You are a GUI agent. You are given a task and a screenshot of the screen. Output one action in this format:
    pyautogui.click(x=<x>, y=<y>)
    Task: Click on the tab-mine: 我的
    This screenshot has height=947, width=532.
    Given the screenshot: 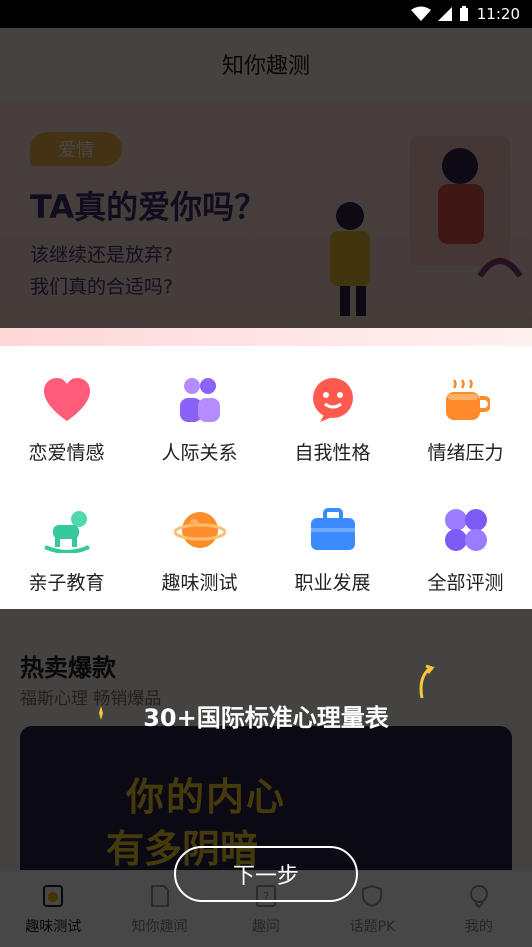 What is the action you would take?
    pyautogui.click(x=479, y=909)
    